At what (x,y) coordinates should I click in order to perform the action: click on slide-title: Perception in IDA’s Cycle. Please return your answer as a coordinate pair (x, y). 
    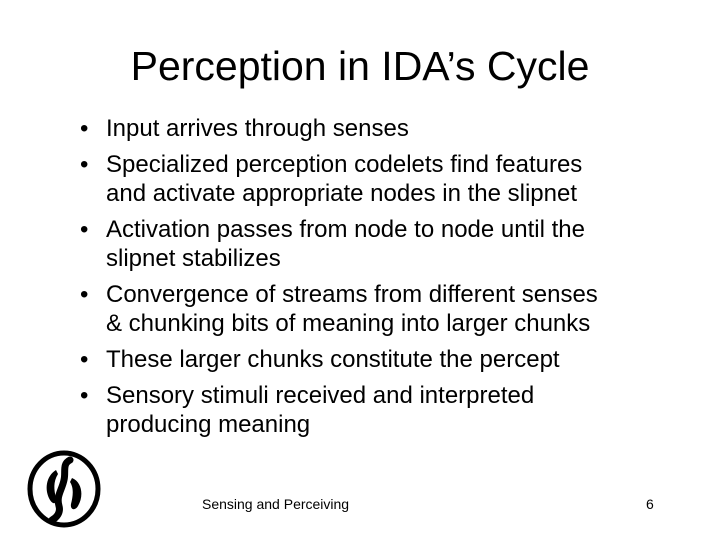
    Looking at the image, I should click on (360, 66).